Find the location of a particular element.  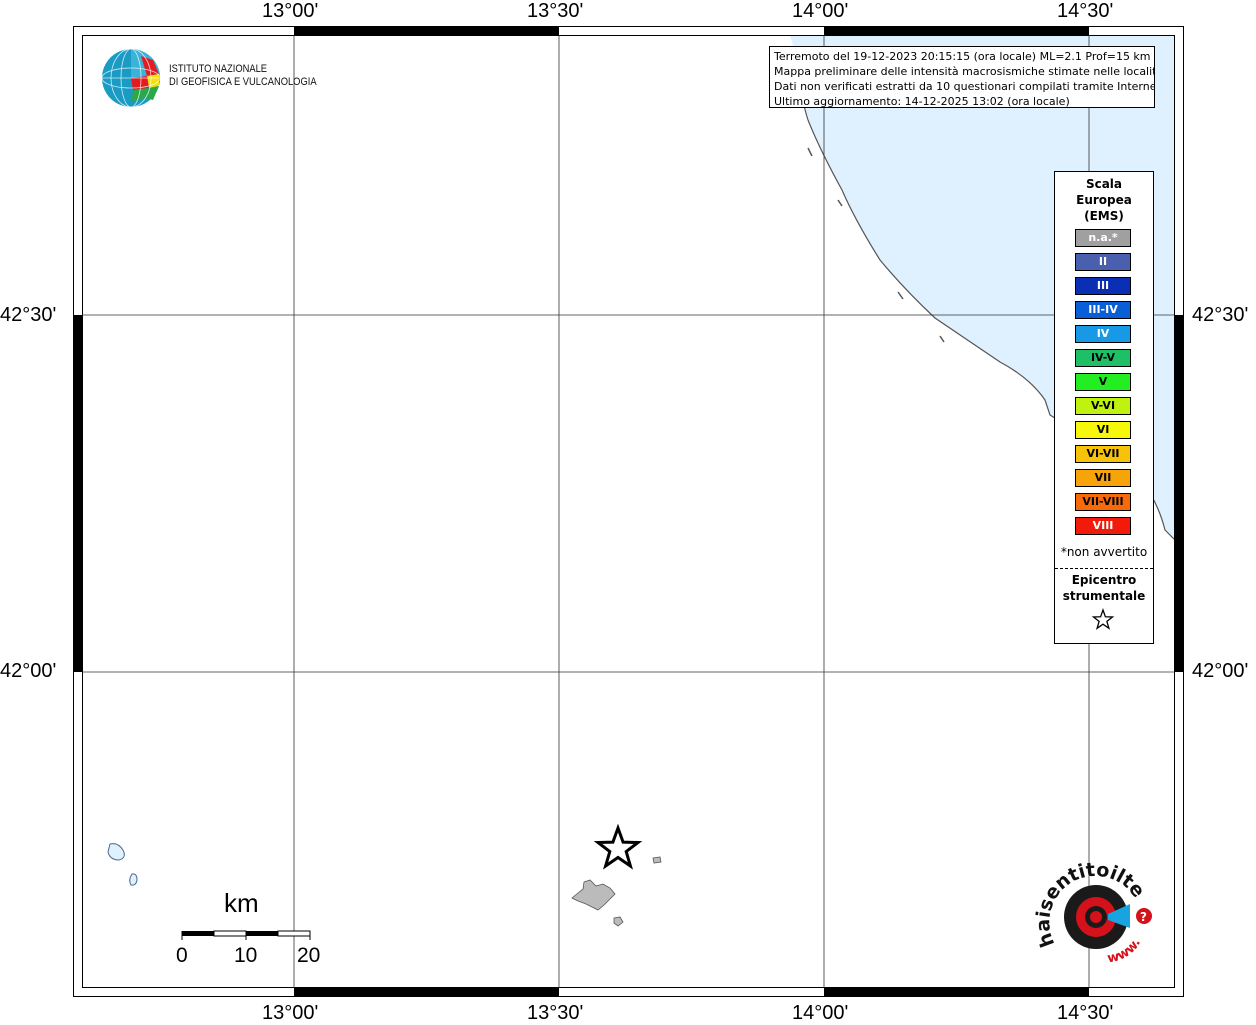

epicenter-legend-title: Epicentro strumentale is located at coordinates (1104, 588).